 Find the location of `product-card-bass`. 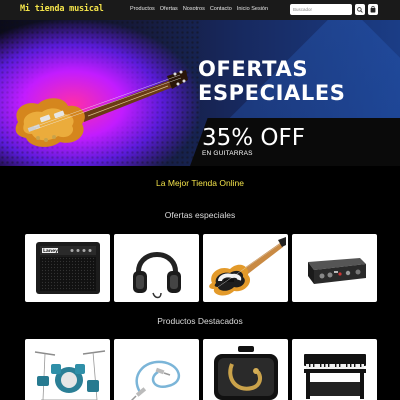

product-card-bass is located at coordinates (245, 268).